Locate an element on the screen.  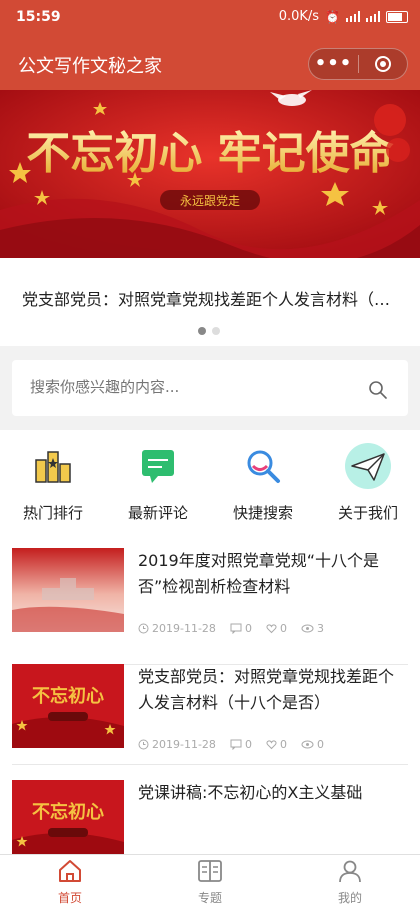
quick-nav: 热门排行 最新评论 快捷搜索 关于我们 is located at coordinates (210, 481).